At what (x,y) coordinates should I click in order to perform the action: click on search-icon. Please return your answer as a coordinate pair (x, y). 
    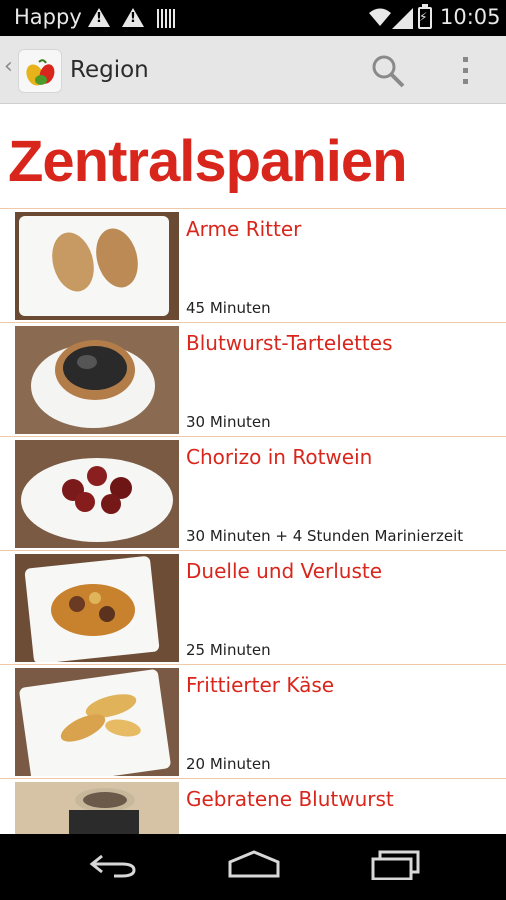
    Looking at the image, I should click on (388, 71).